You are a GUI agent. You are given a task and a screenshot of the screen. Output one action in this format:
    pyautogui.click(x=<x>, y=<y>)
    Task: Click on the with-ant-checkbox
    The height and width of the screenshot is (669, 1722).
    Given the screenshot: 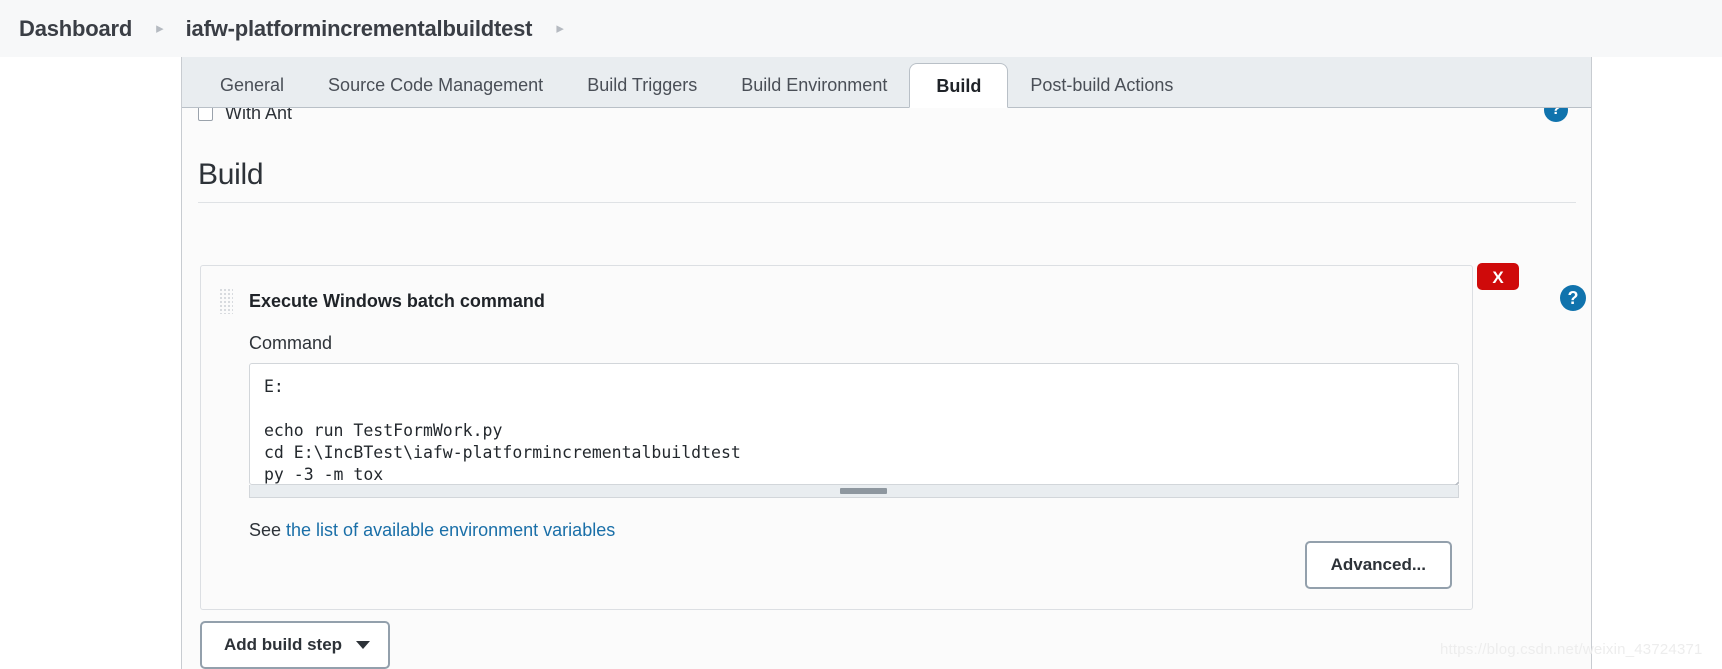 What is the action you would take?
    pyautogui.click(x=205, y=114)
    